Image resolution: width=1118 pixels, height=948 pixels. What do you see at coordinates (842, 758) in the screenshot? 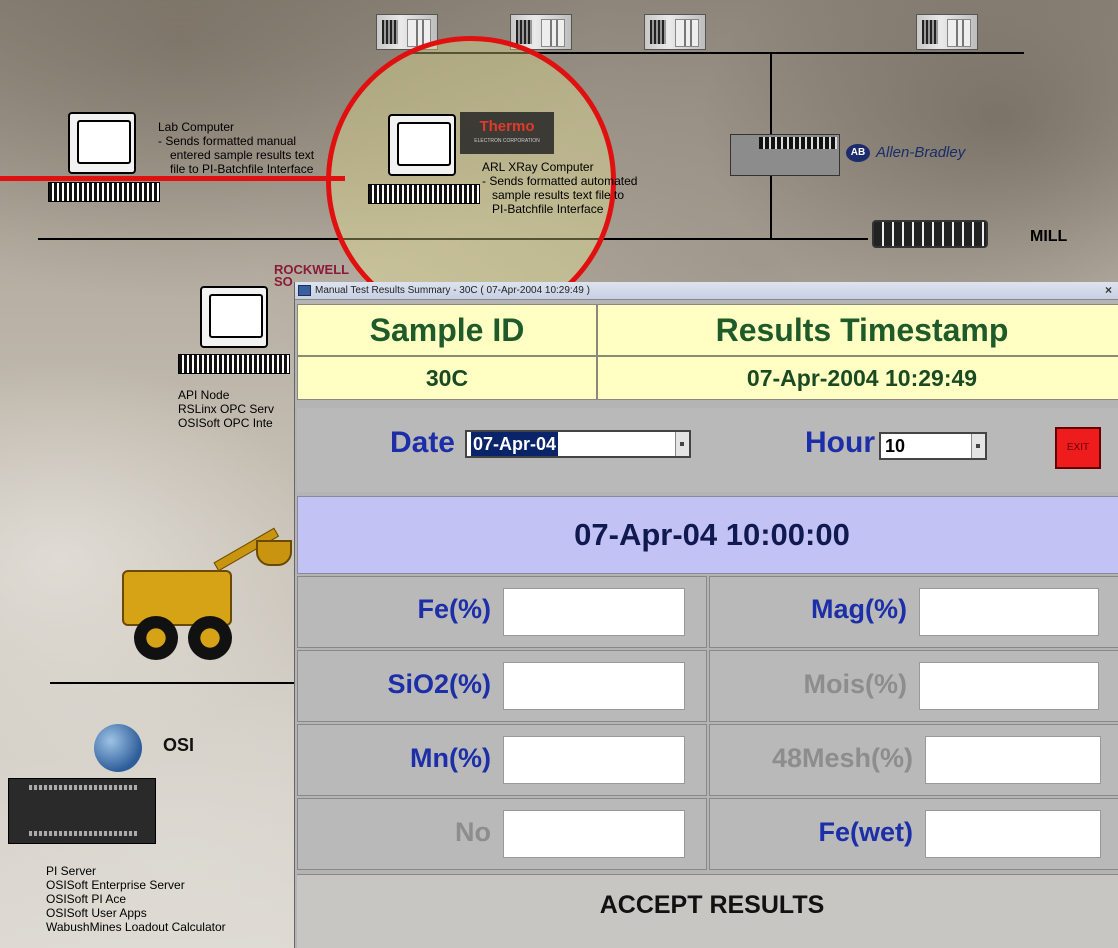
I see `48mesh-label: 48Mesh(%)` at bounding box center [842, 758].